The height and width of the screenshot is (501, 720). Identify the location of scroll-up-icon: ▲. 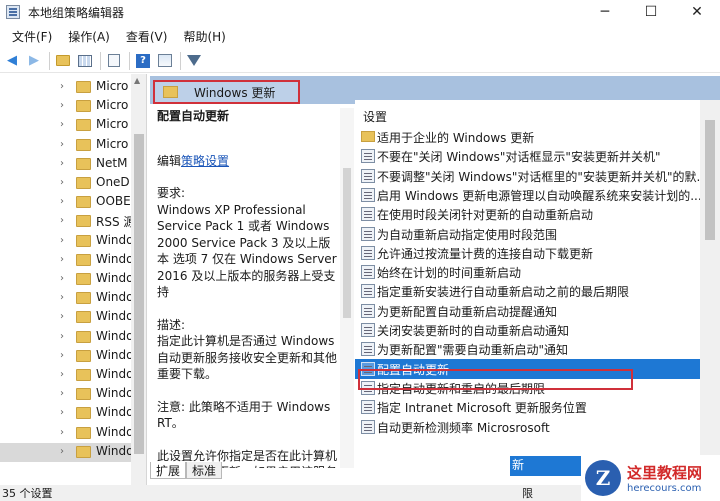
(137, 80).